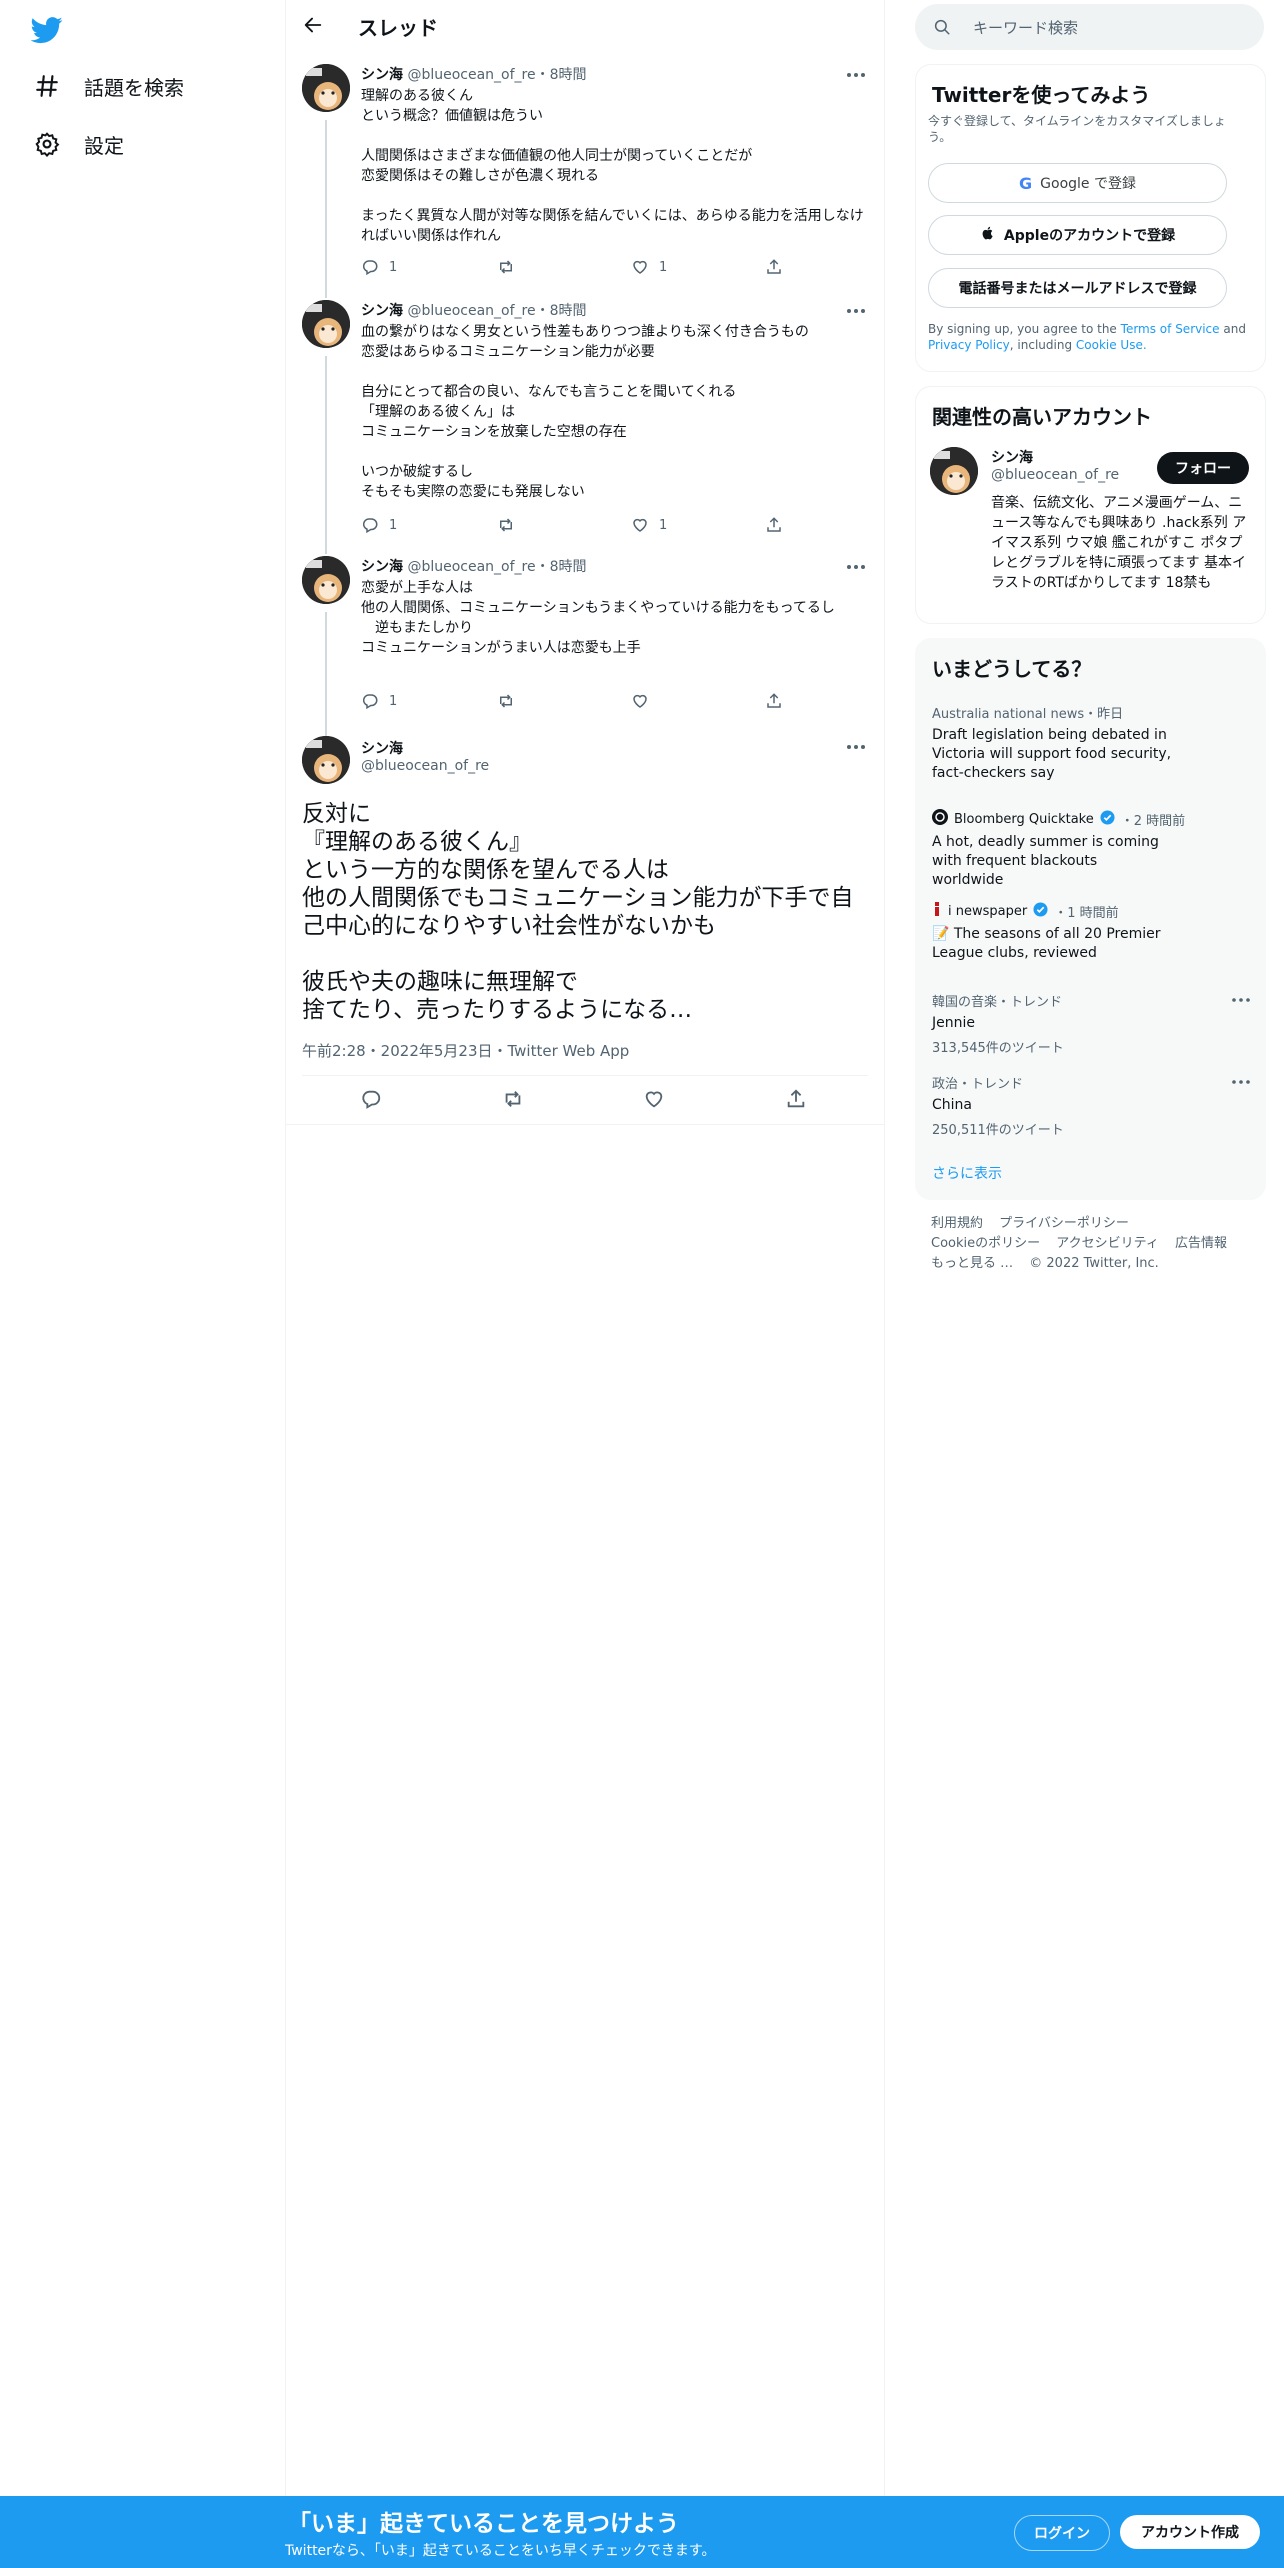 This screenshot has width=1284, height=2568. Describe the element at coordinates (1064, 1223) in the screenshot. I see `footer-link: プライバシーポリシー` at that location.